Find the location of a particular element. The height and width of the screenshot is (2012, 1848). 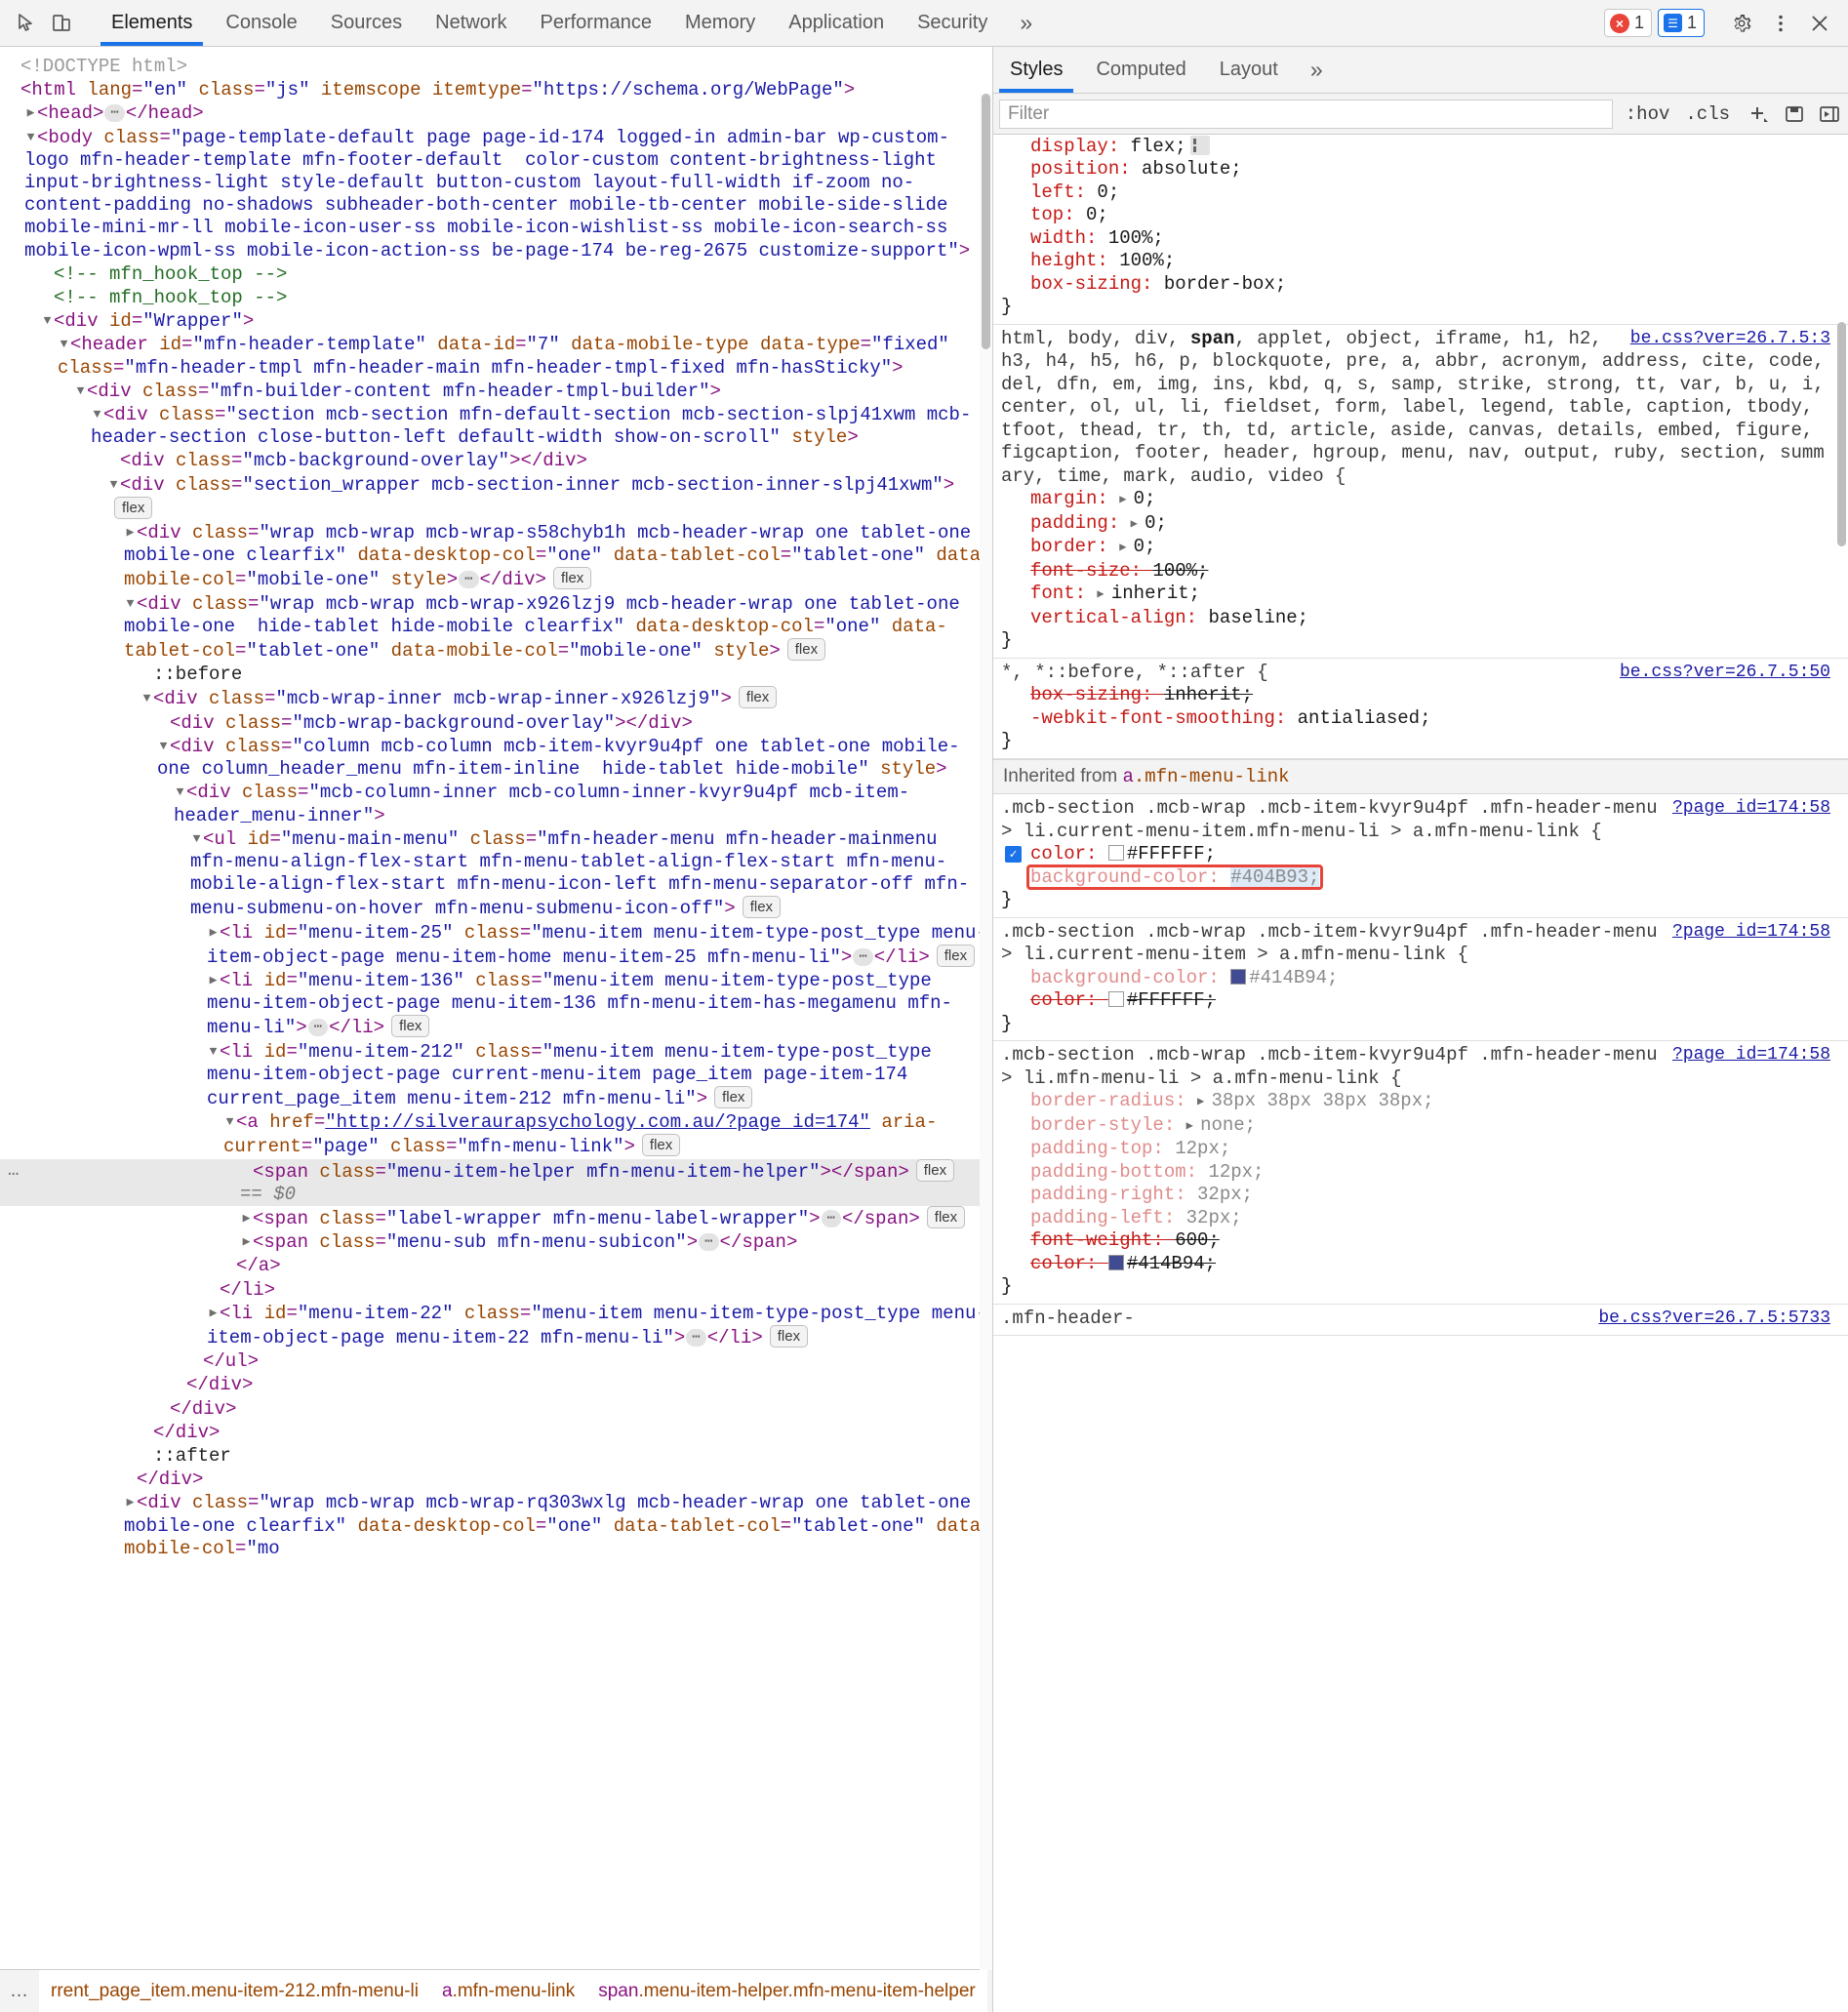

css-property-name: font-size: is located at coordinates (1091, 571).